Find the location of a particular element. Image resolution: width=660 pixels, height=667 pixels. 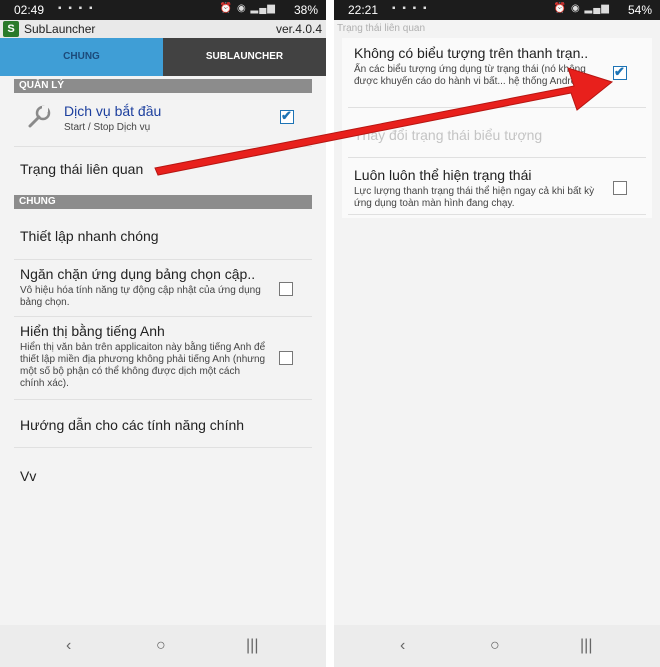

quick-setup-row: Thiết lập nhanh chóng is located at coordinates (89, 236).